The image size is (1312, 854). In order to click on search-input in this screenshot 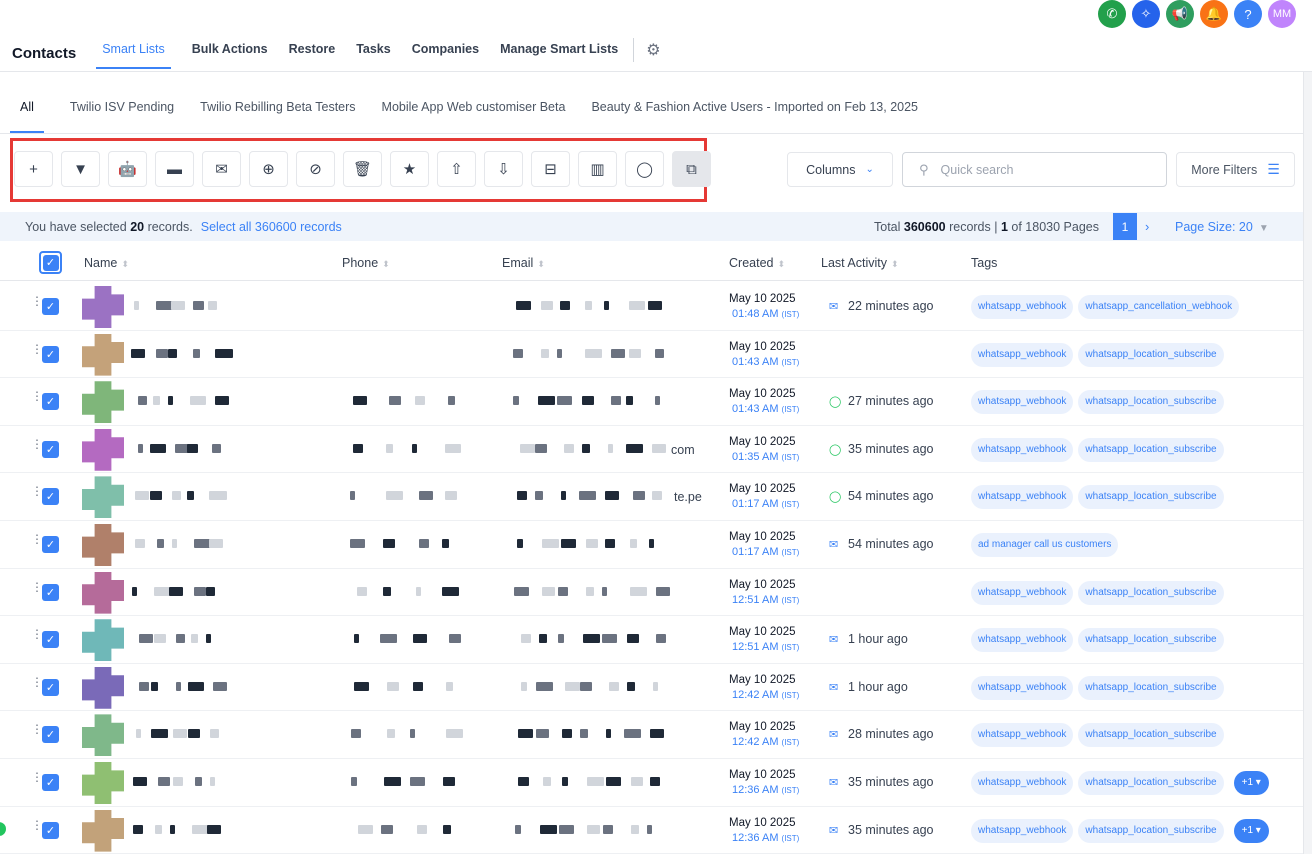, I will do `click(1040, 169)`.